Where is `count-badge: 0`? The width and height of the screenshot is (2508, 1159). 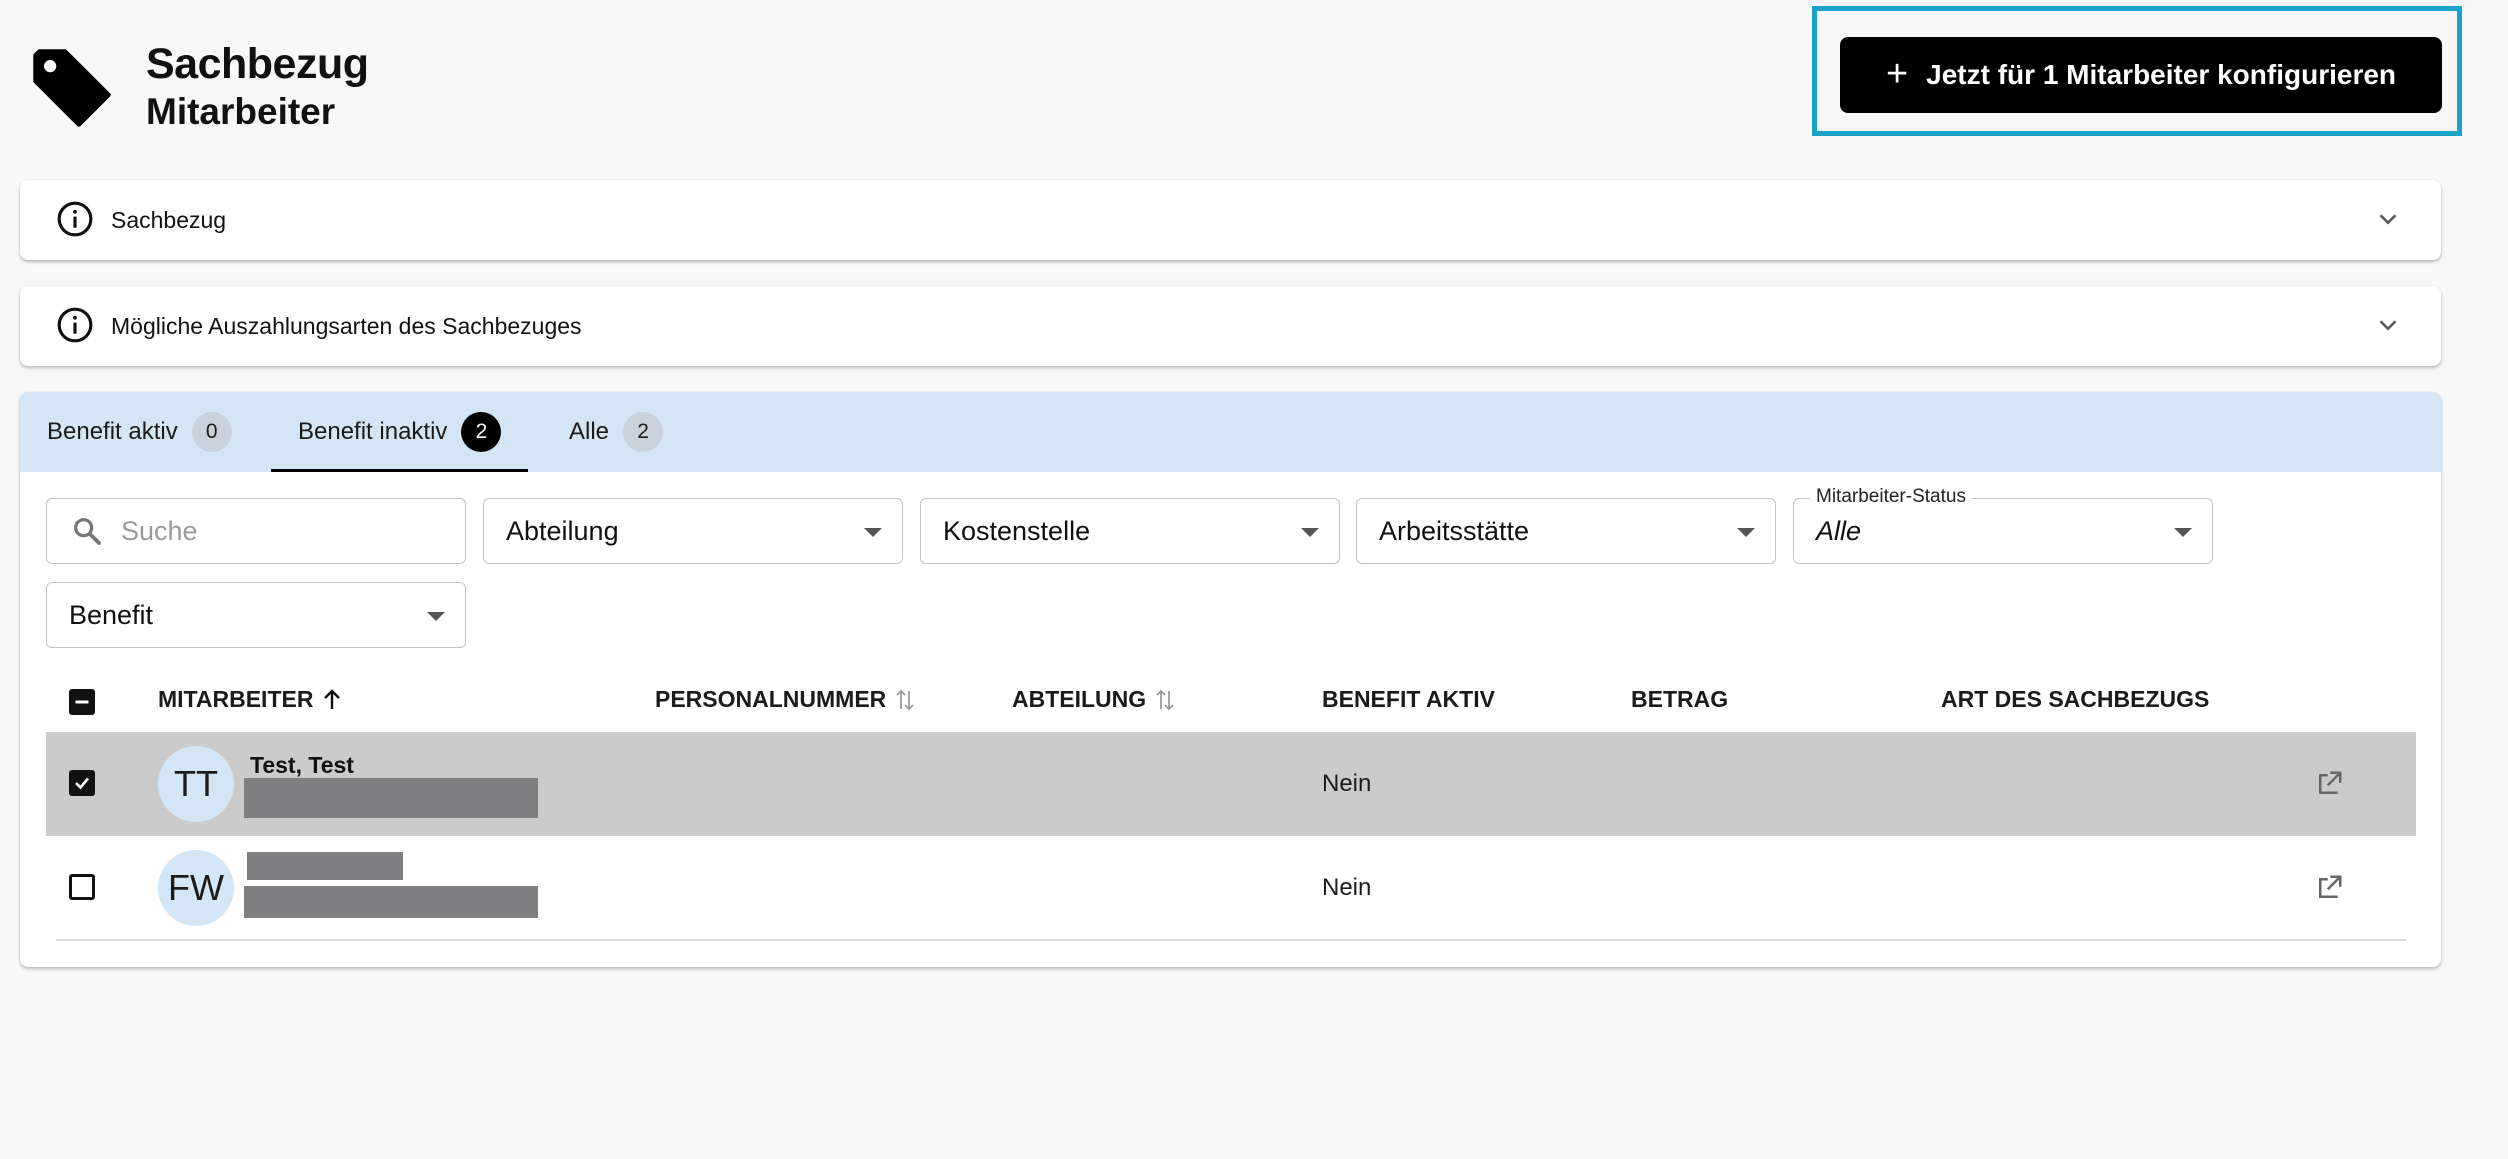 count-badge: 0 is located at coordinates (211, 432).